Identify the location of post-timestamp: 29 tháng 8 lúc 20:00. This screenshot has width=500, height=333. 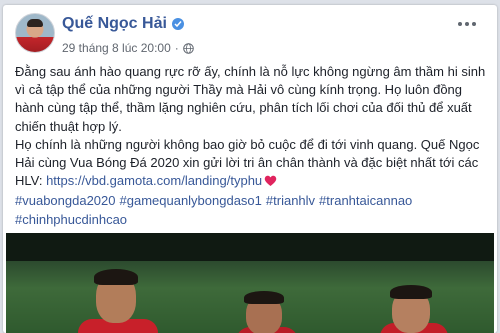
(116, 48).